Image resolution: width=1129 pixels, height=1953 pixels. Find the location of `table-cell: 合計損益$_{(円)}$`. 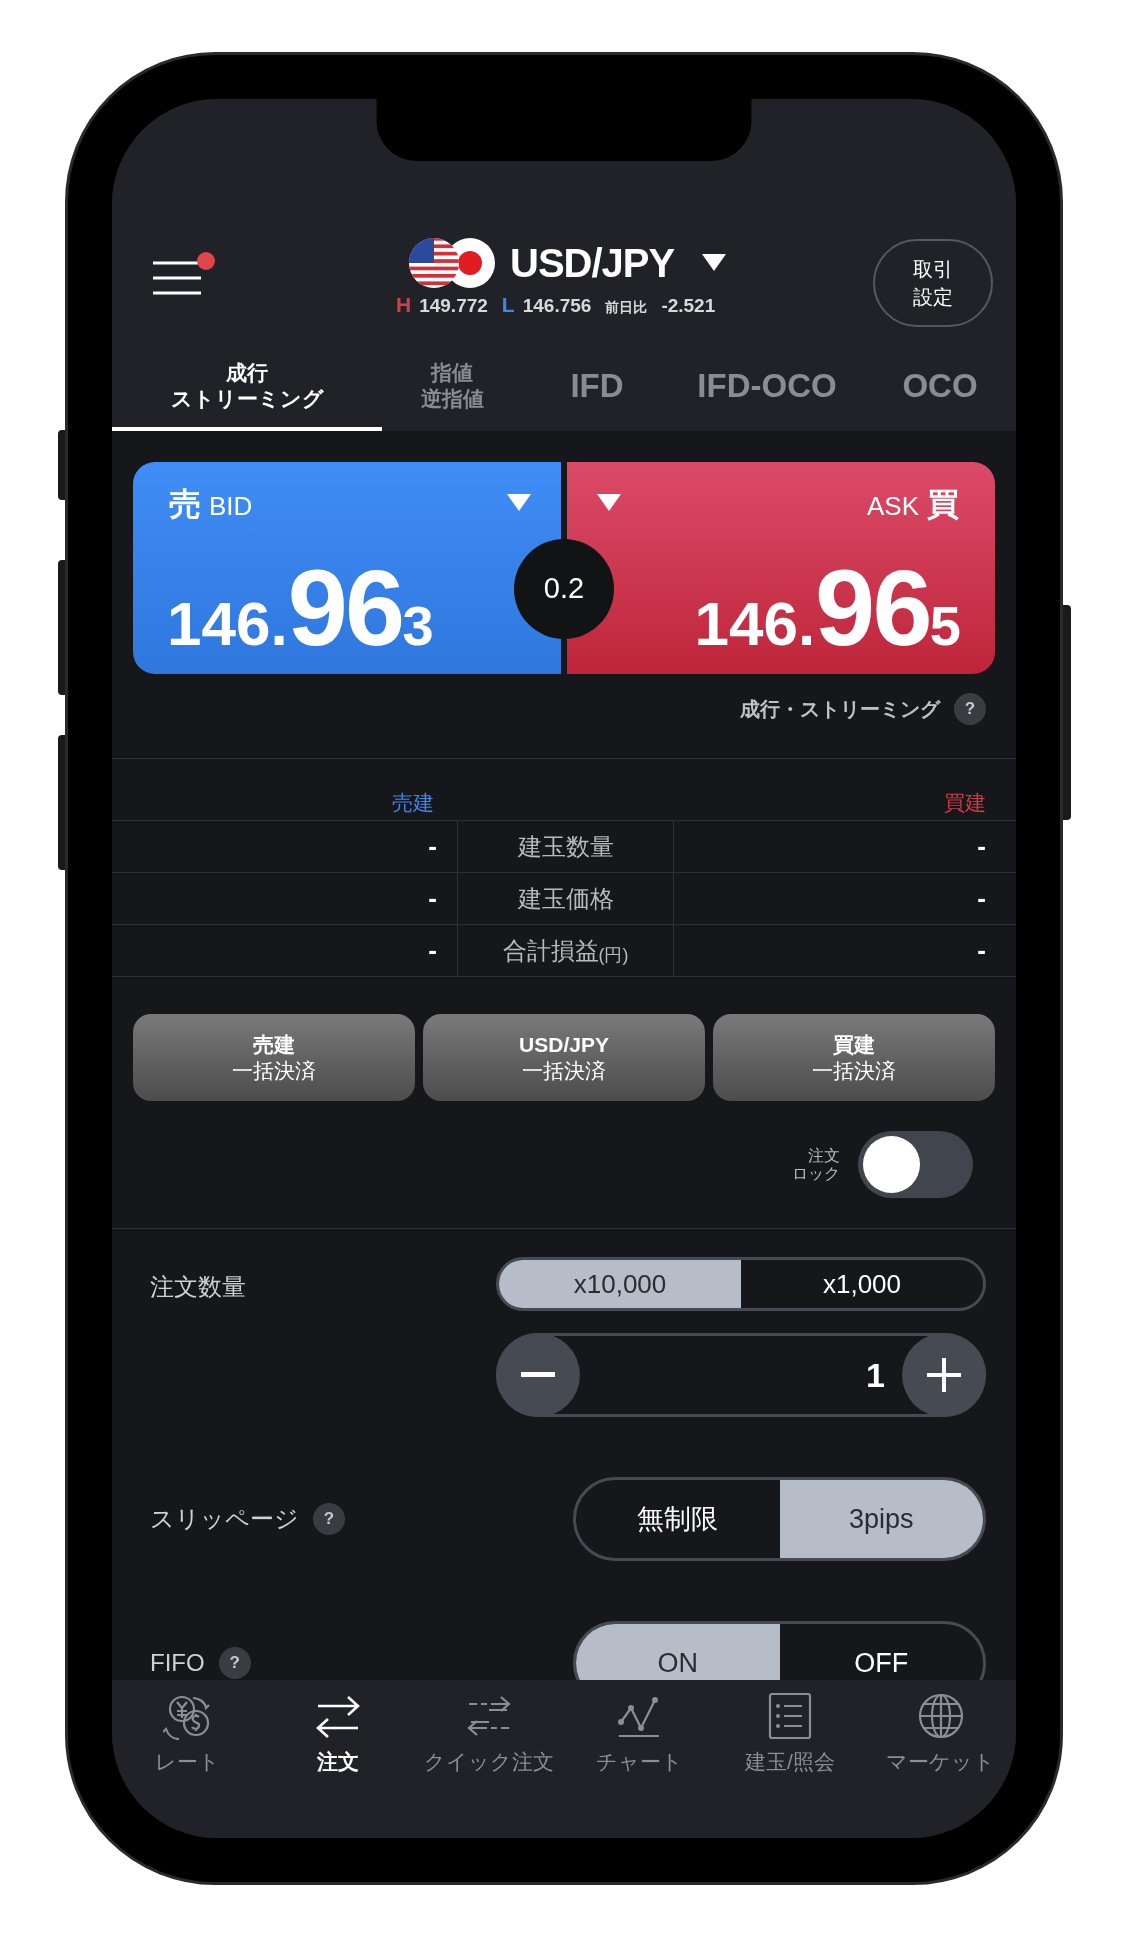

table-cell: 合計損益$_{(円)}$ is located at coordinates (565, 950).